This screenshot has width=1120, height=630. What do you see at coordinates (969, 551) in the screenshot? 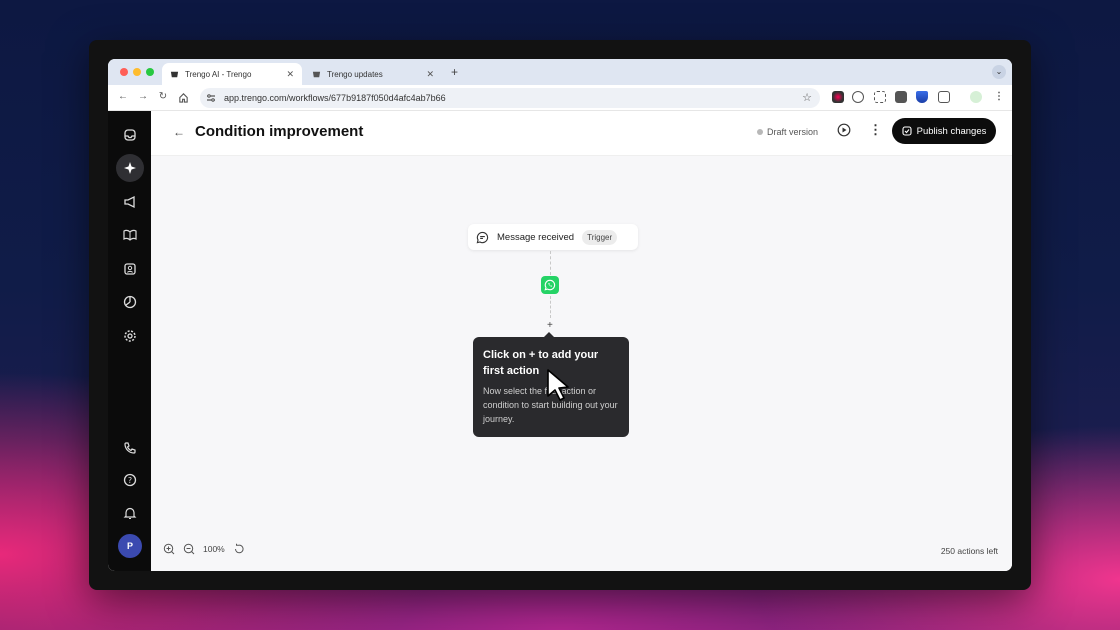
I see `actions-left-counter: 250 actions left` at bounding box center [969, 551].